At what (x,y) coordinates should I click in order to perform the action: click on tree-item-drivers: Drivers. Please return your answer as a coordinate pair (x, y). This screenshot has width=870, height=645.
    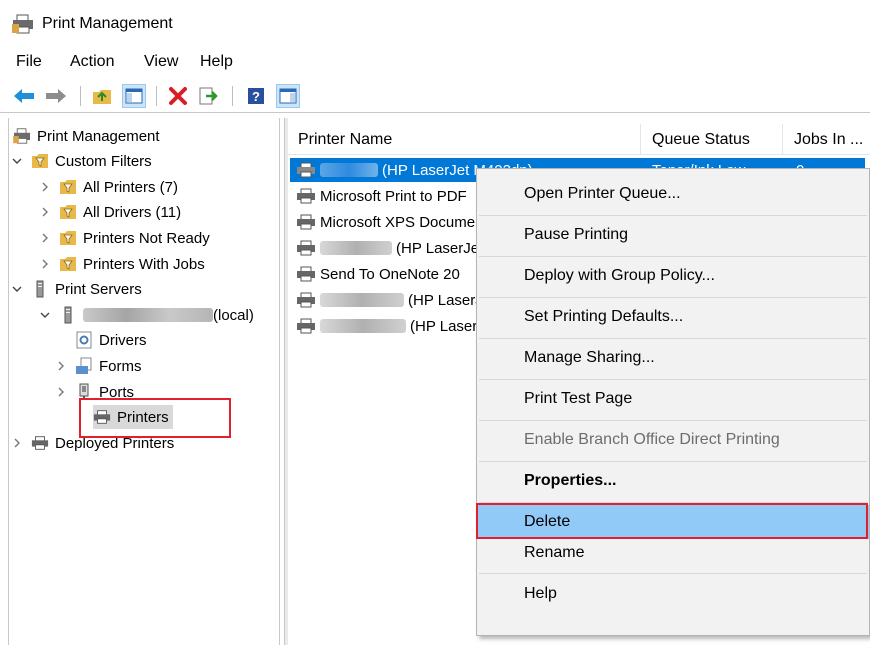
    Looking at the image, I should click on (111, 340).